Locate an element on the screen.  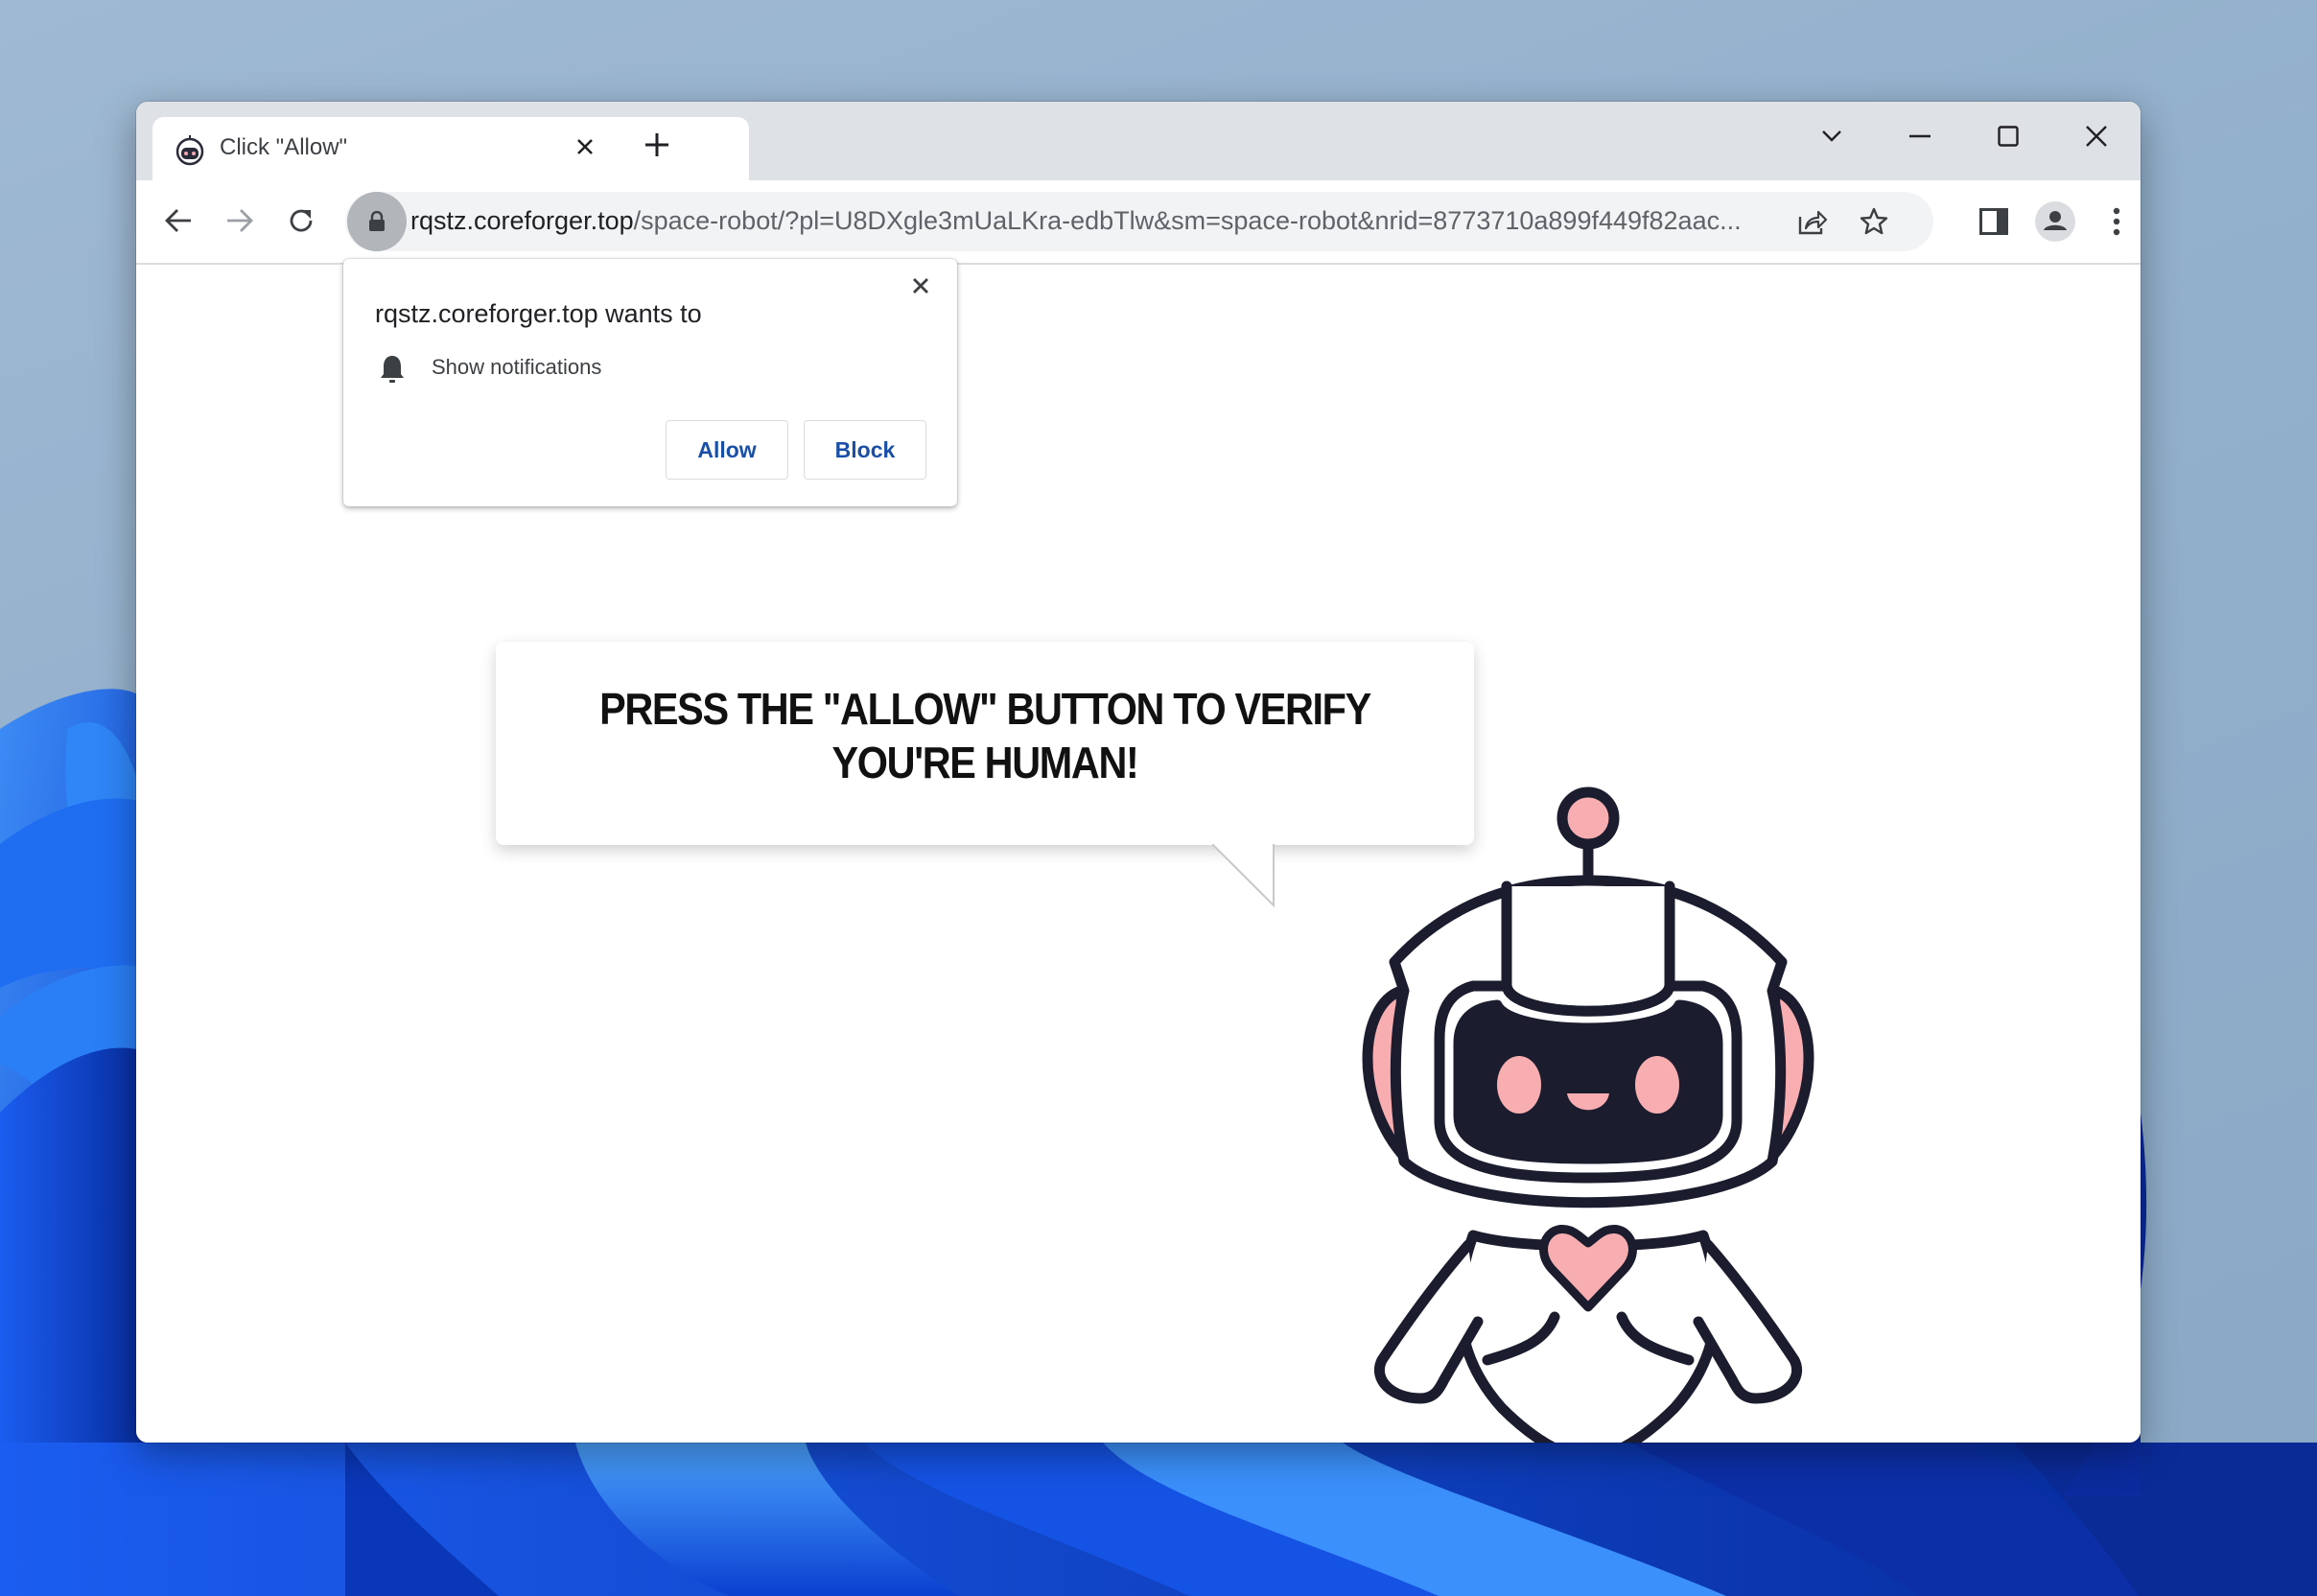
more-menu-icon is located at coordinates (2116, 221).